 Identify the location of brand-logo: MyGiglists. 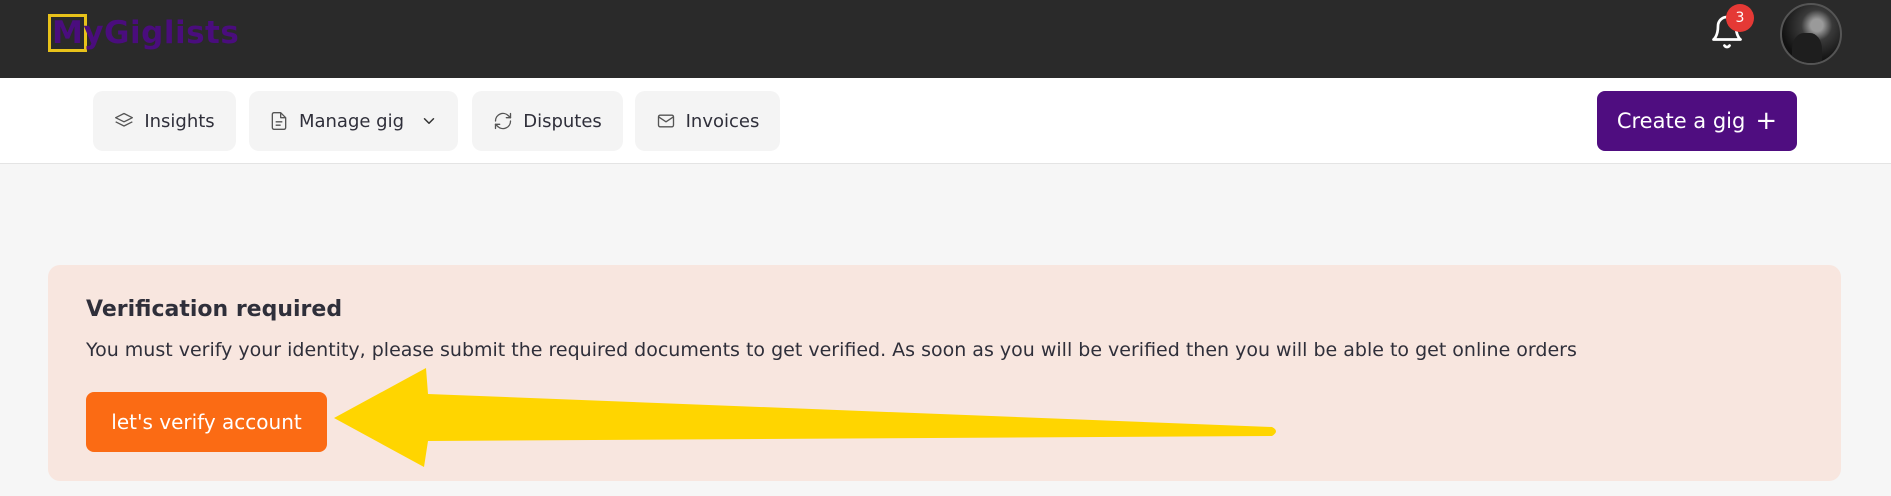
(143, 33).